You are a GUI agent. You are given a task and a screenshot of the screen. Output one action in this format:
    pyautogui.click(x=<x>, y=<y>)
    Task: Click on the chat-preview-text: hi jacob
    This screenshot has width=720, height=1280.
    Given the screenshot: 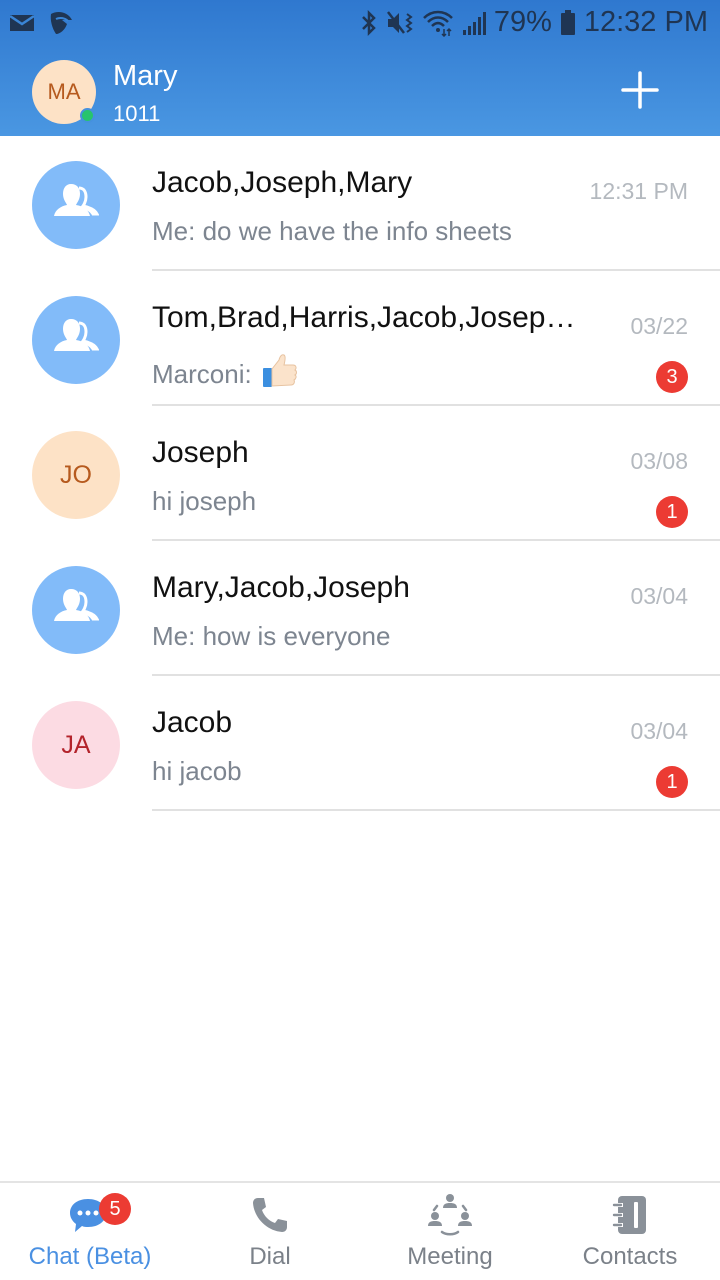 What is the action you would take?
    pyautogui.click(x=197, y=771)
    